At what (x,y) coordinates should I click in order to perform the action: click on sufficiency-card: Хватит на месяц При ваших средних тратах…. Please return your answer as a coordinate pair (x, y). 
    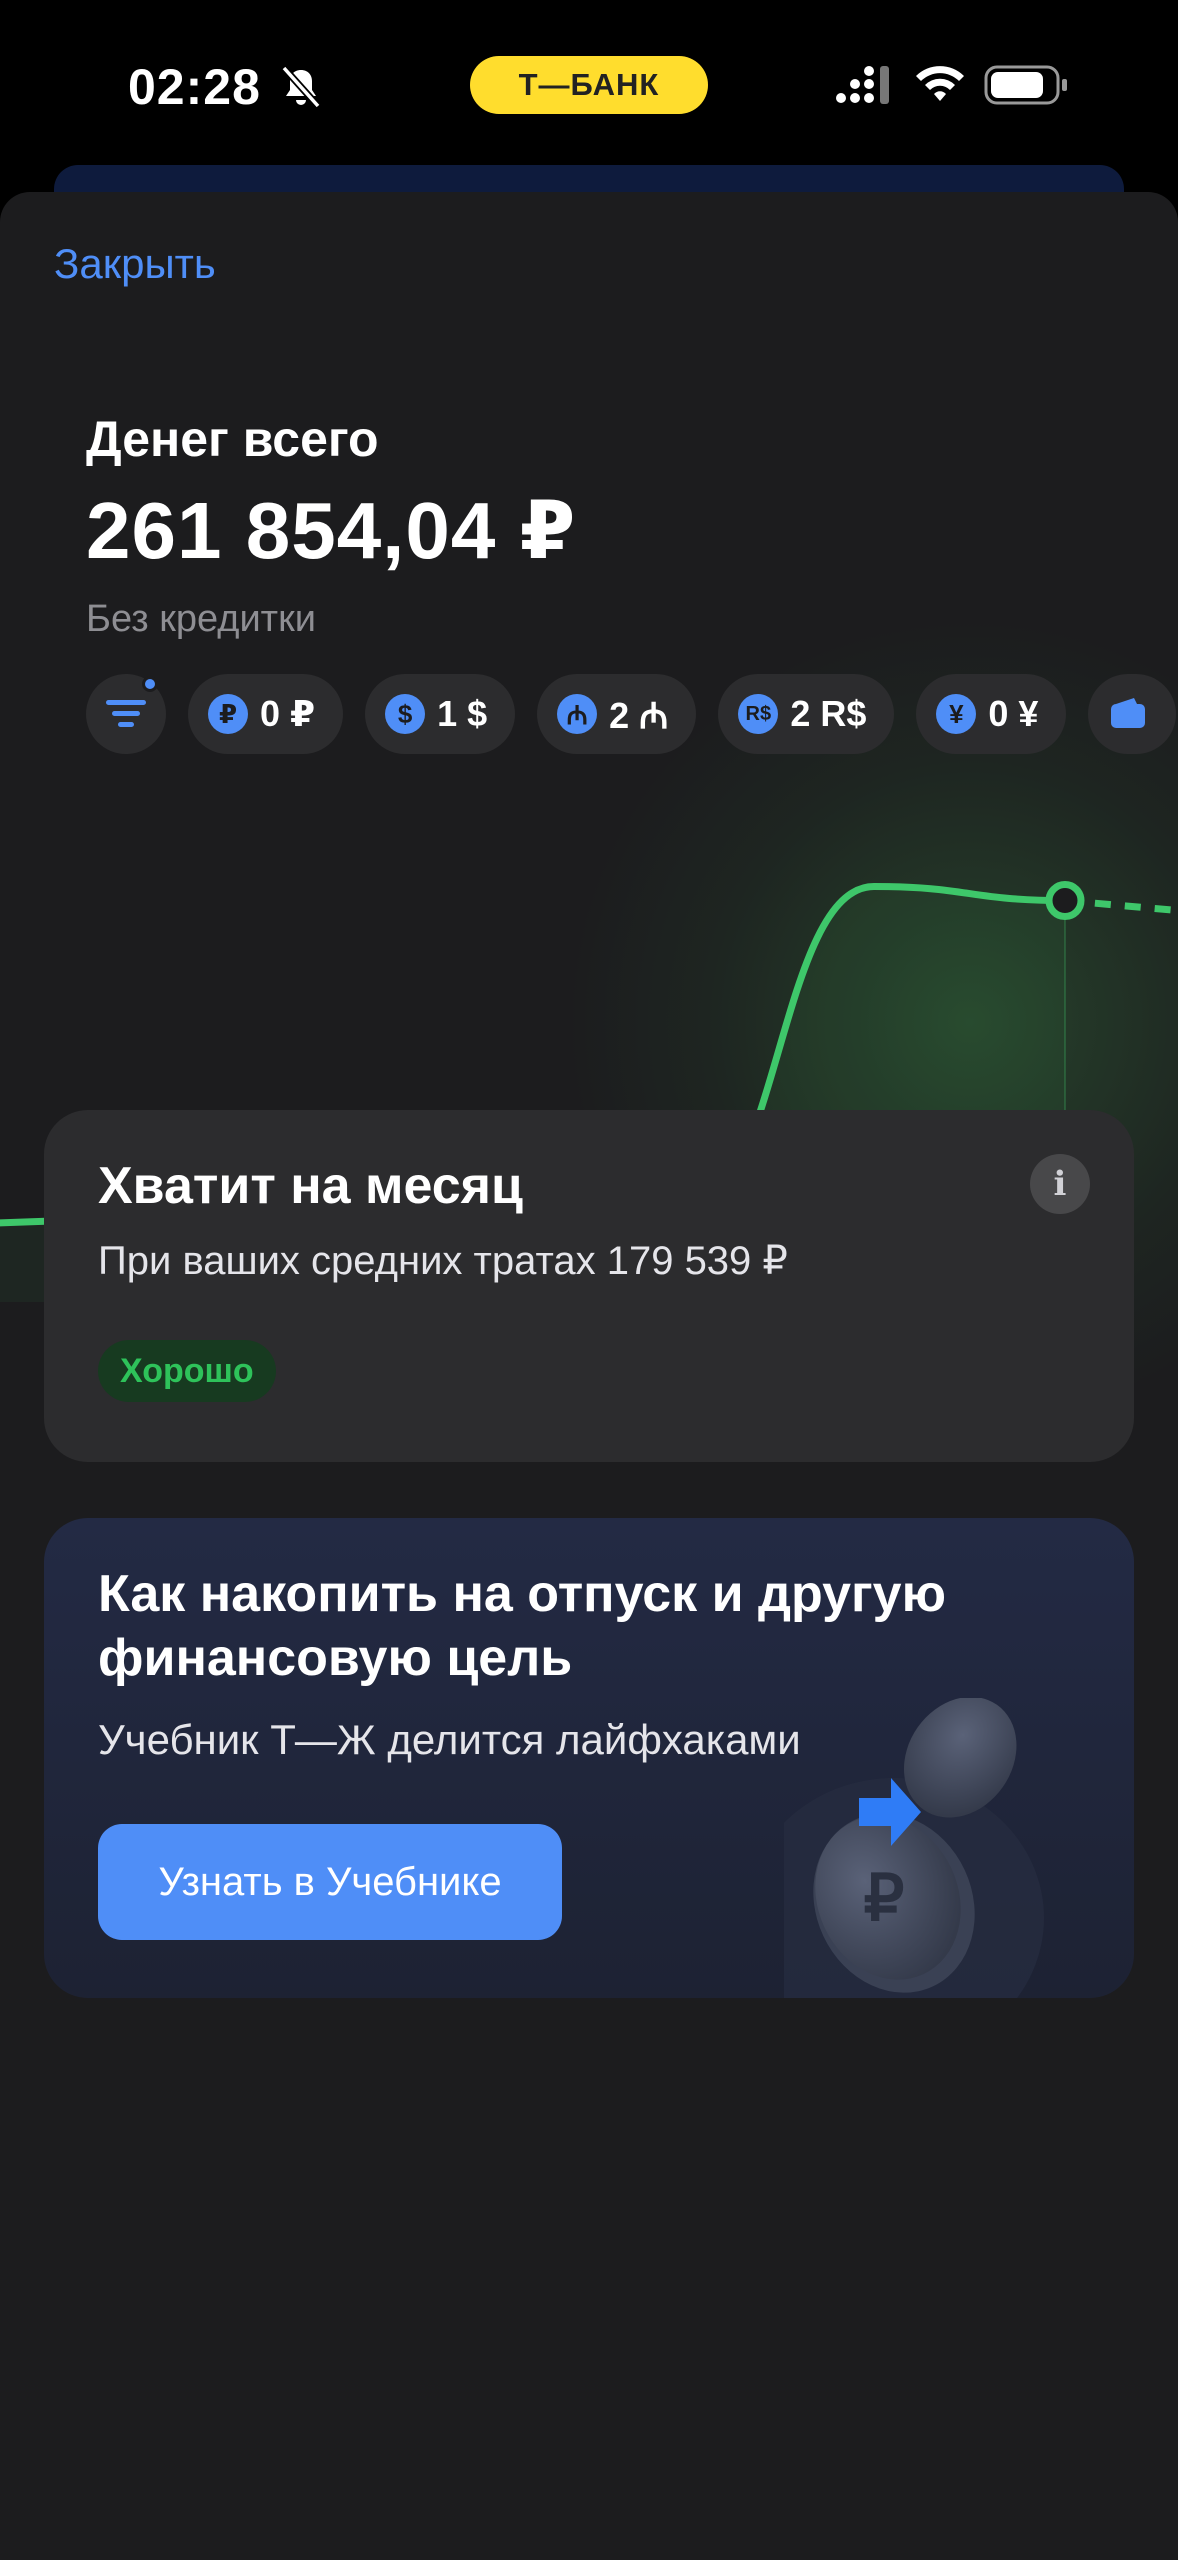
    Looking at the image, I should click on (589, 1286).